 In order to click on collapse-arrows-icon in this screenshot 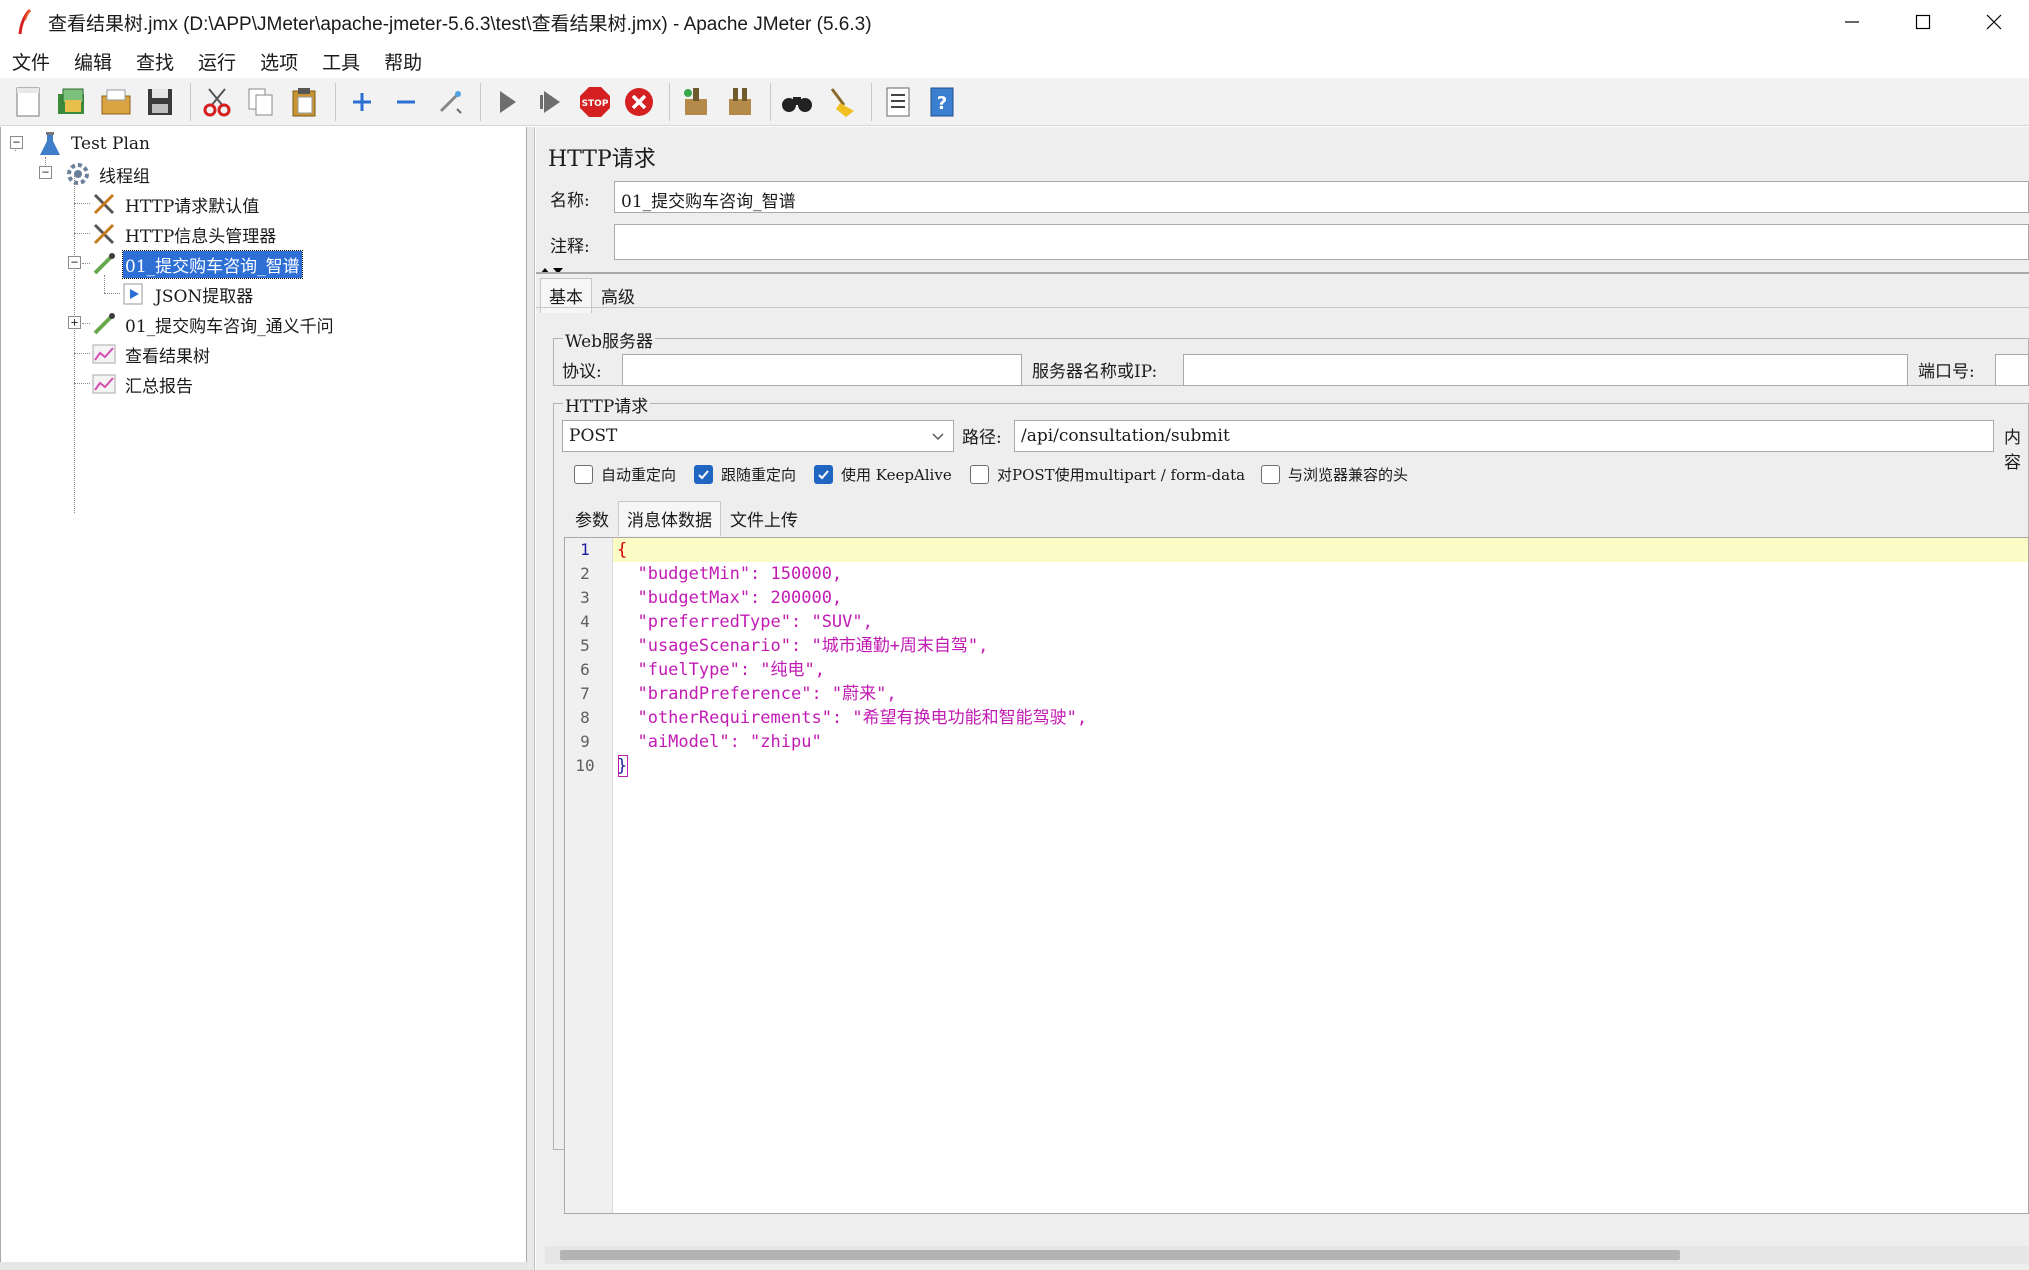, I will do `click(552, 271)`.